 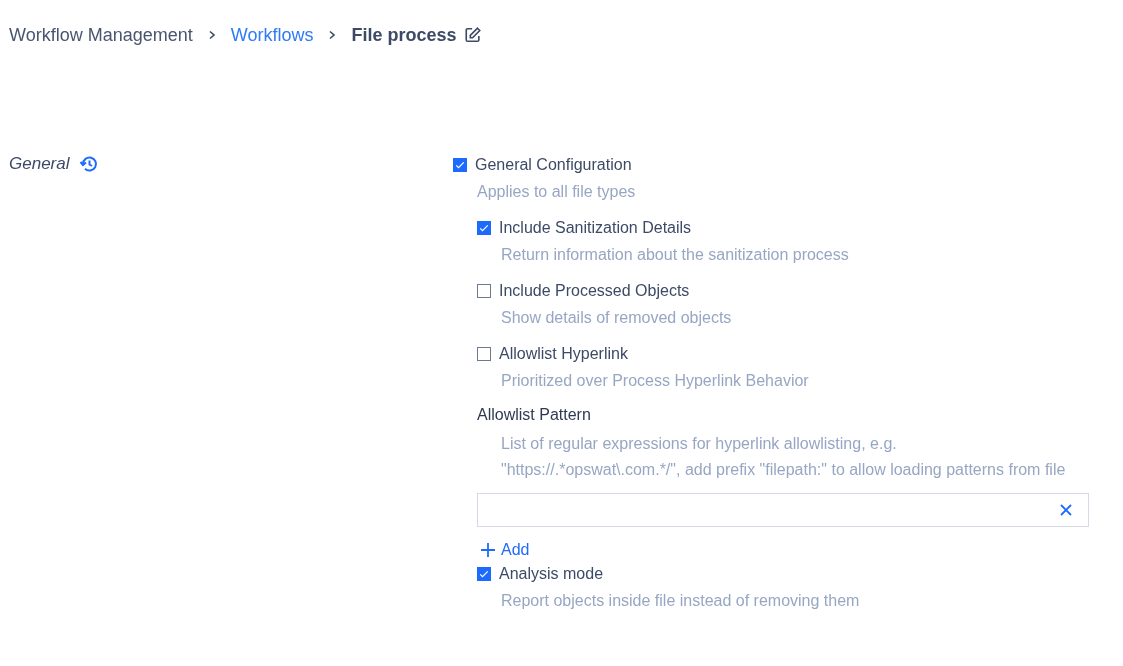 What do you see at coordinates (404, 35) in the screenshot?
I see `page-title: File process` at bounding box center [404, 35].